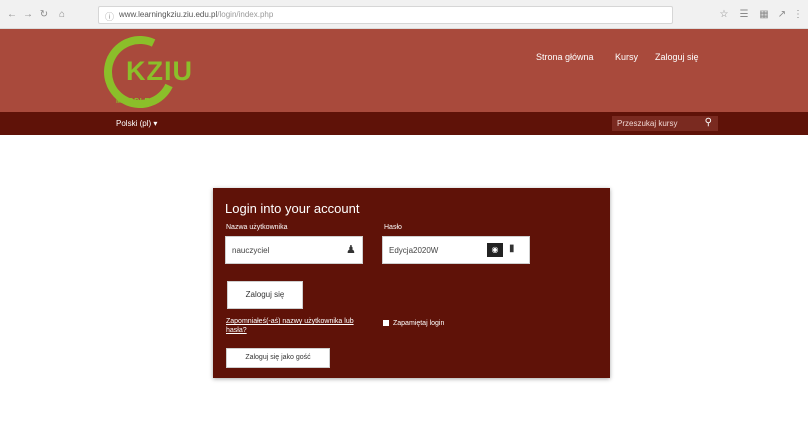  I want to click on forward-icon: →, so click(28, 15).